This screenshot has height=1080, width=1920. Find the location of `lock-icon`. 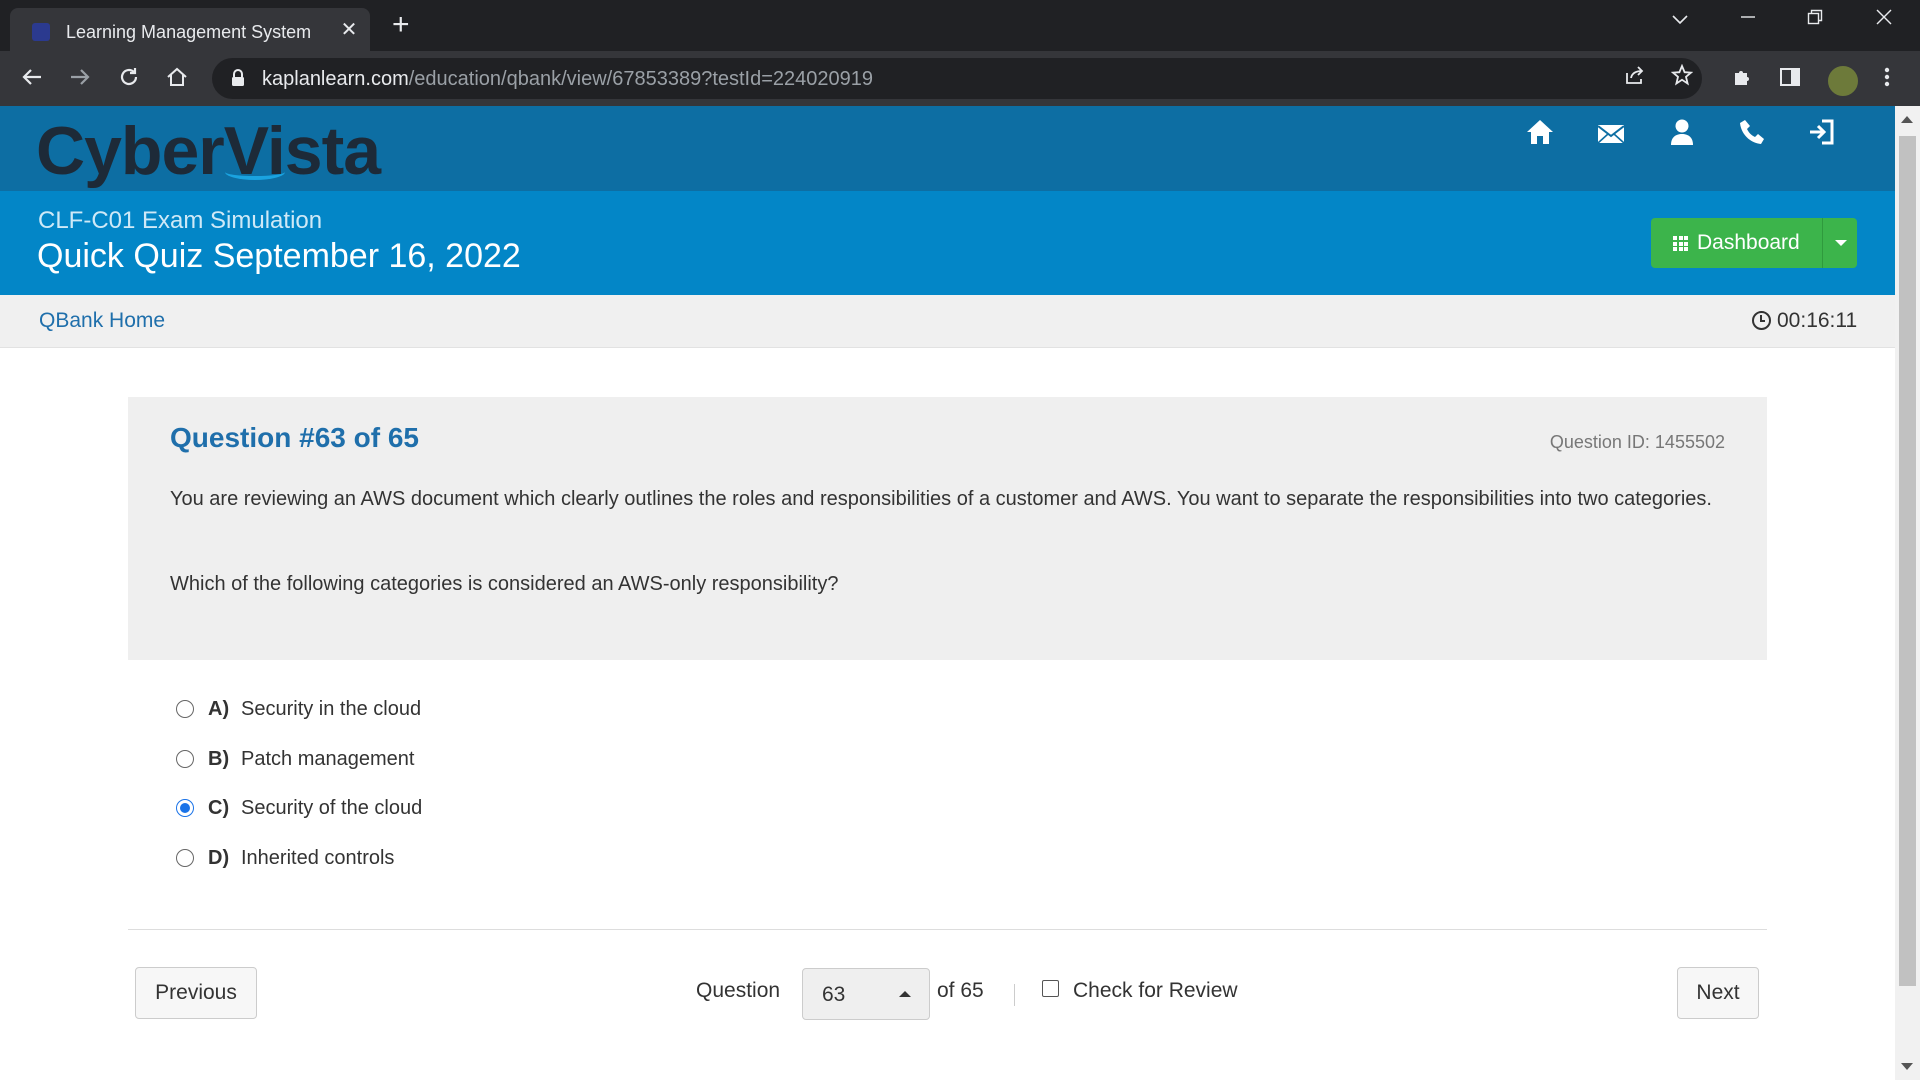

lock-icon is located at coordinates (238, 80).